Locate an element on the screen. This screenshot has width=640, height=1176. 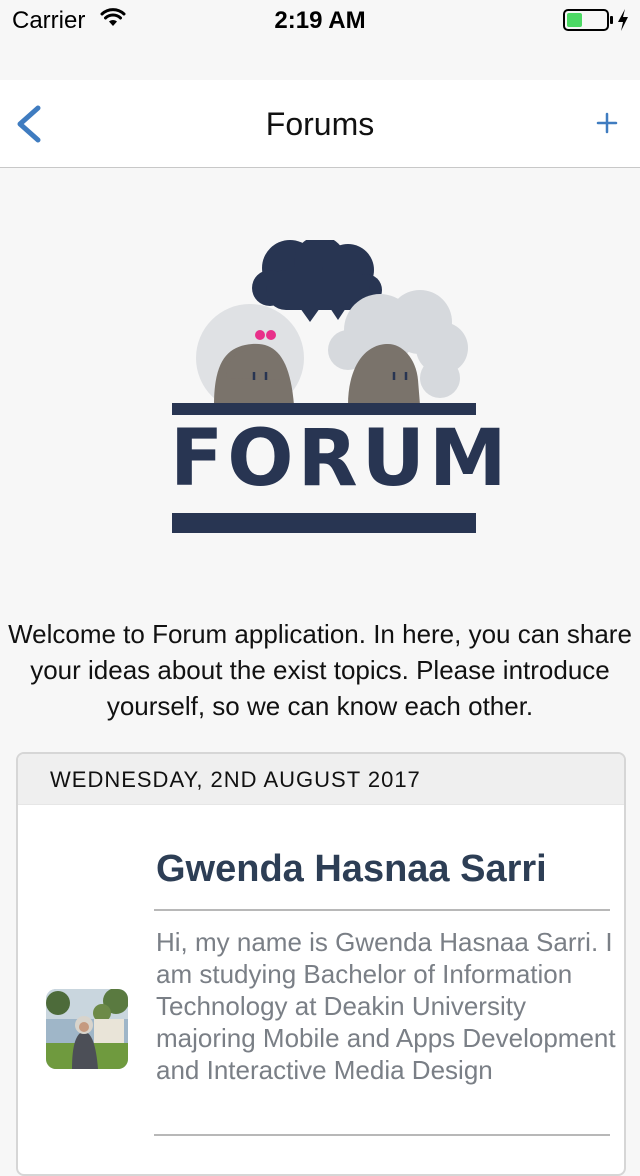
author-name: Gwenda Hasnaa Sarri is located at coordinates (351, 869).